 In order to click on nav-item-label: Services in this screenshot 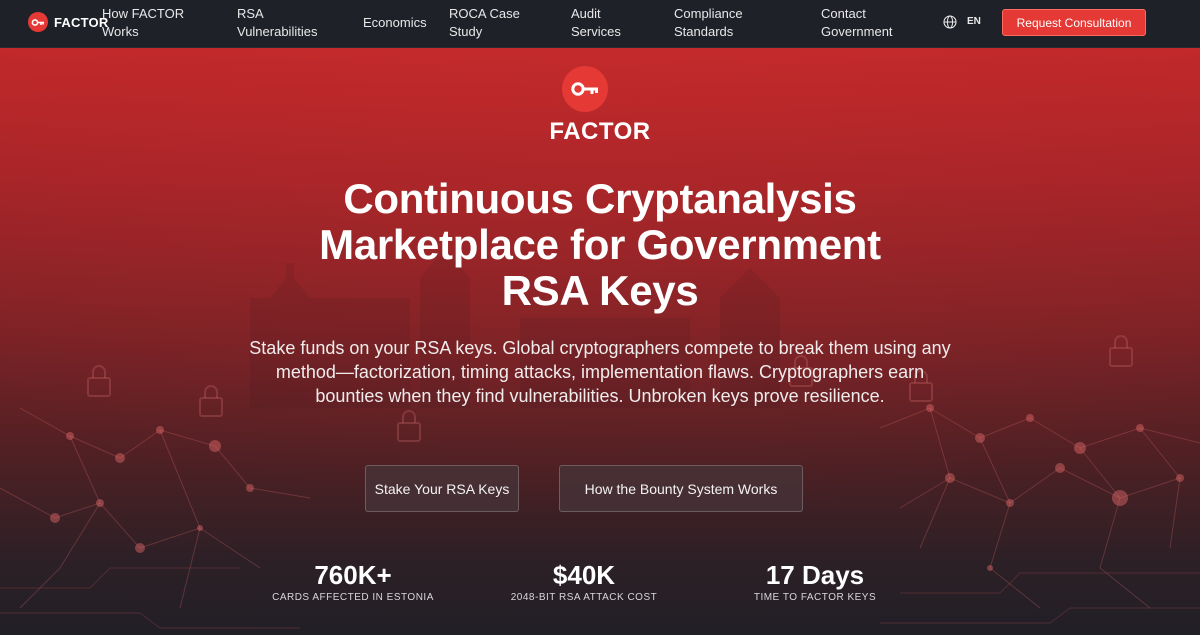, I will do `click(596, 31)`.